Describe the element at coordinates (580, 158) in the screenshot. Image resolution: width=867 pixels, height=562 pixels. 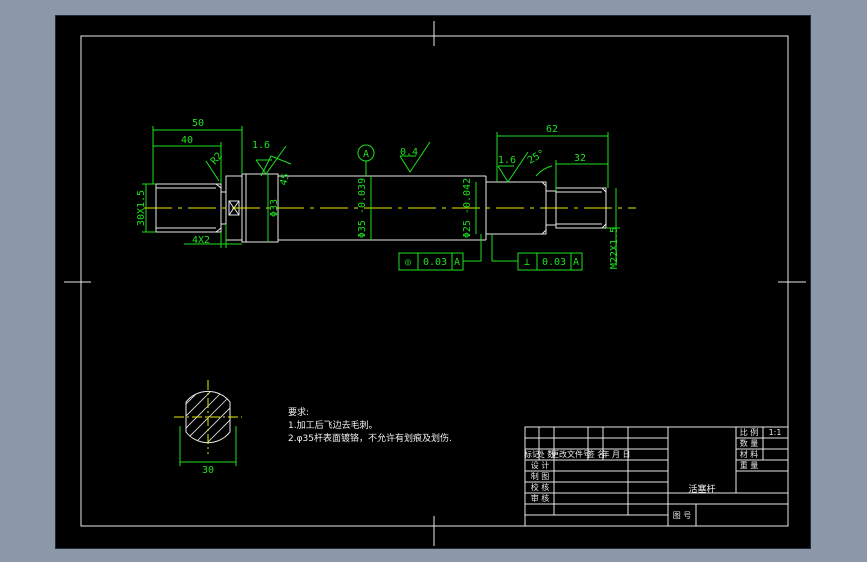
I see `dim-32: 32` at that location.